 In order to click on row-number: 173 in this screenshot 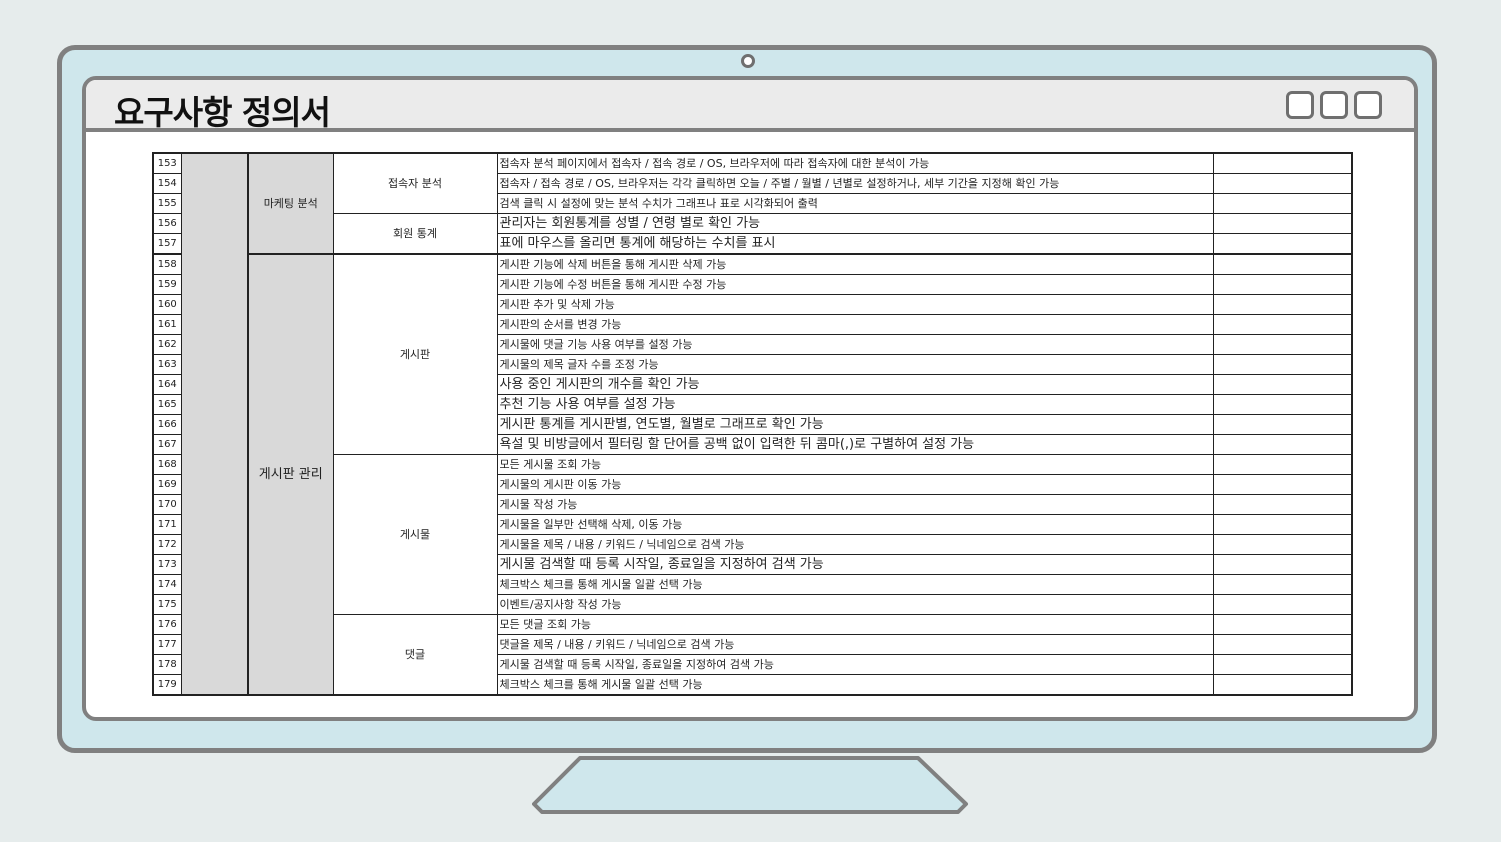, I will do `click(167, 564)`.